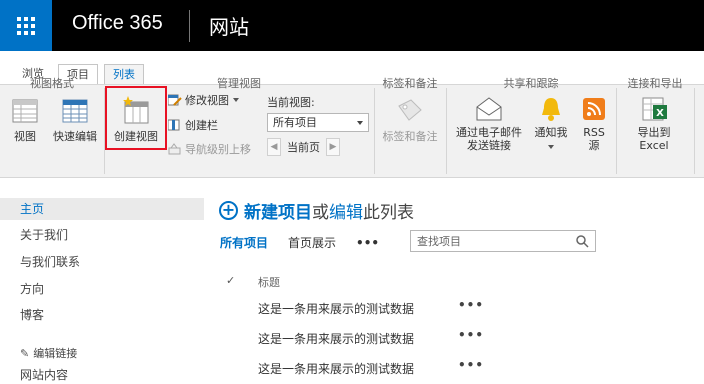  What do you see at coordinates (320, 213) in the screenshot?
I see `or-text: 或` at bounding box center [320, 213].